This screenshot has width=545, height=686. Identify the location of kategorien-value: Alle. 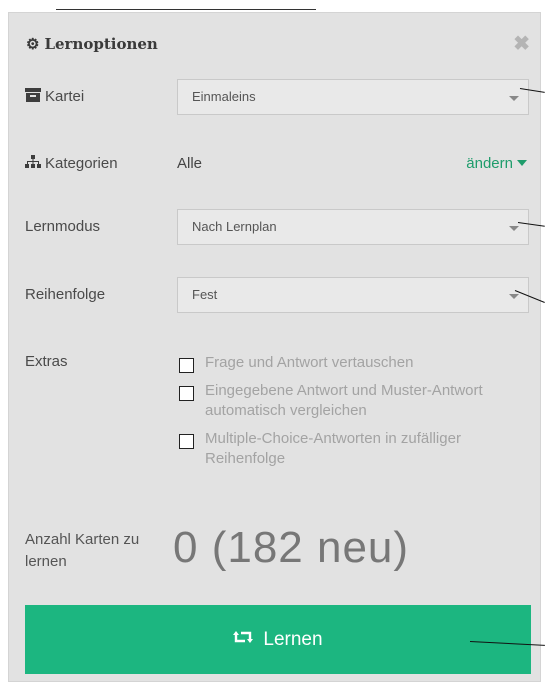
(190, 163).